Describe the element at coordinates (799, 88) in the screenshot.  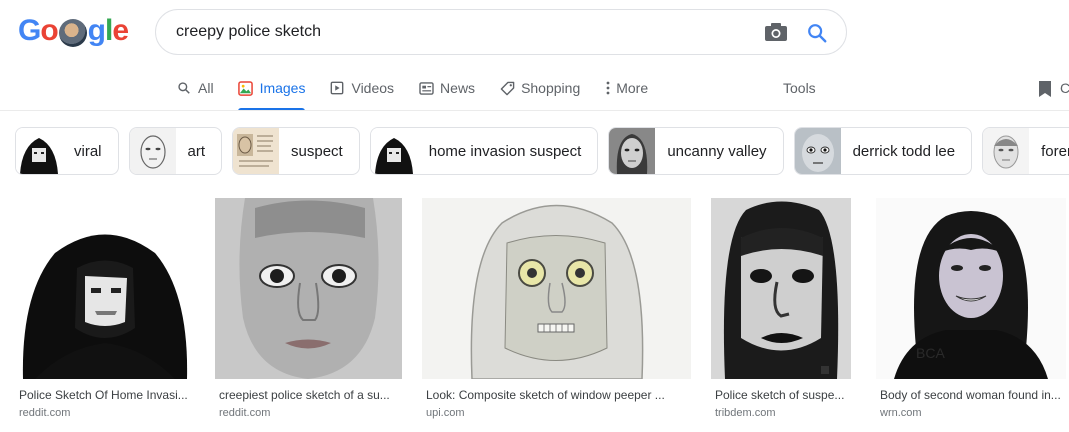
I see `tools-button: Tools` at that location.